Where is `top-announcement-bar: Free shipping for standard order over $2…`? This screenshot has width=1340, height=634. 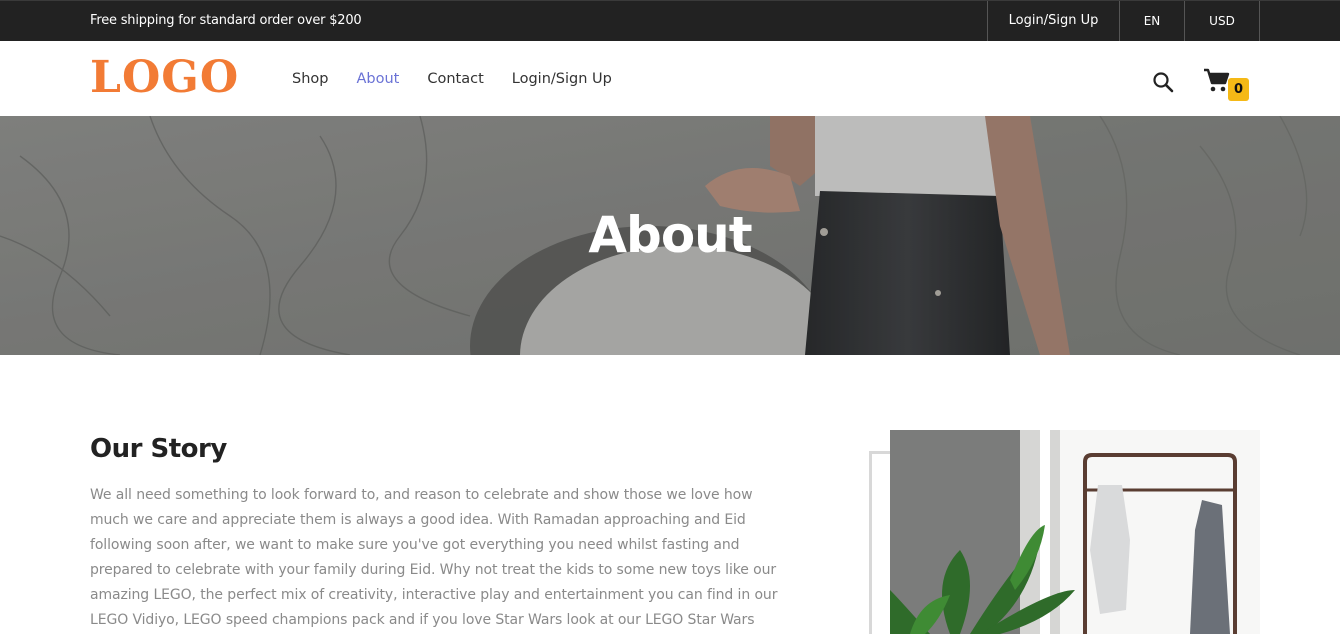 top-announcement-bar: Free shipping for standard order over $2… is located at coordinates (670, 21).